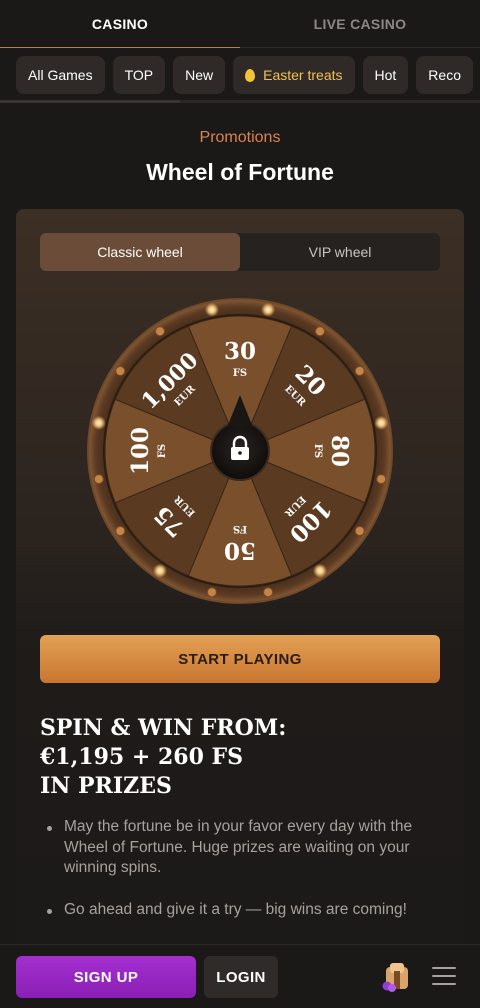 This screenshot has width=480, height=1008. I want to click on chip-top: TOP, so click(139, 75).